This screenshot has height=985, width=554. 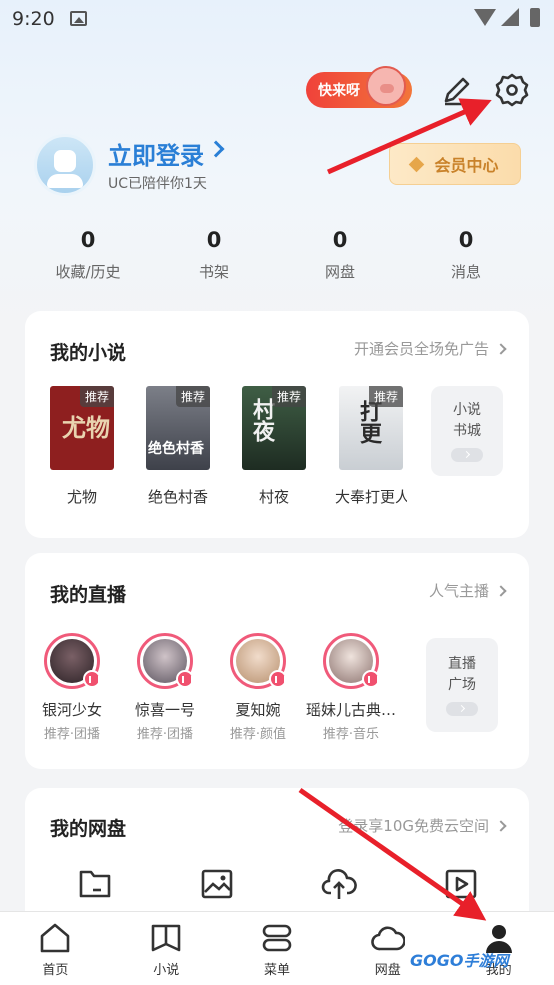 What do you see at coordinates (277, 938) in the screenshot?
I see `menu-icon` at bounding box center [277, 938].